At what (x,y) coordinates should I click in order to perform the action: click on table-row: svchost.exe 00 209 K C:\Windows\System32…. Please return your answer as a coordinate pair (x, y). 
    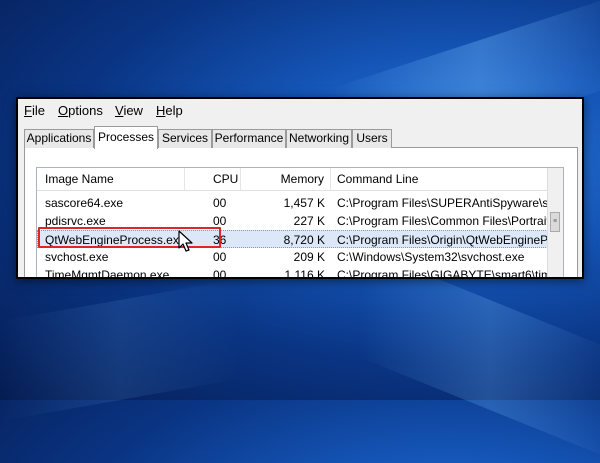
    Looking at the image, I should click on (293, 257).